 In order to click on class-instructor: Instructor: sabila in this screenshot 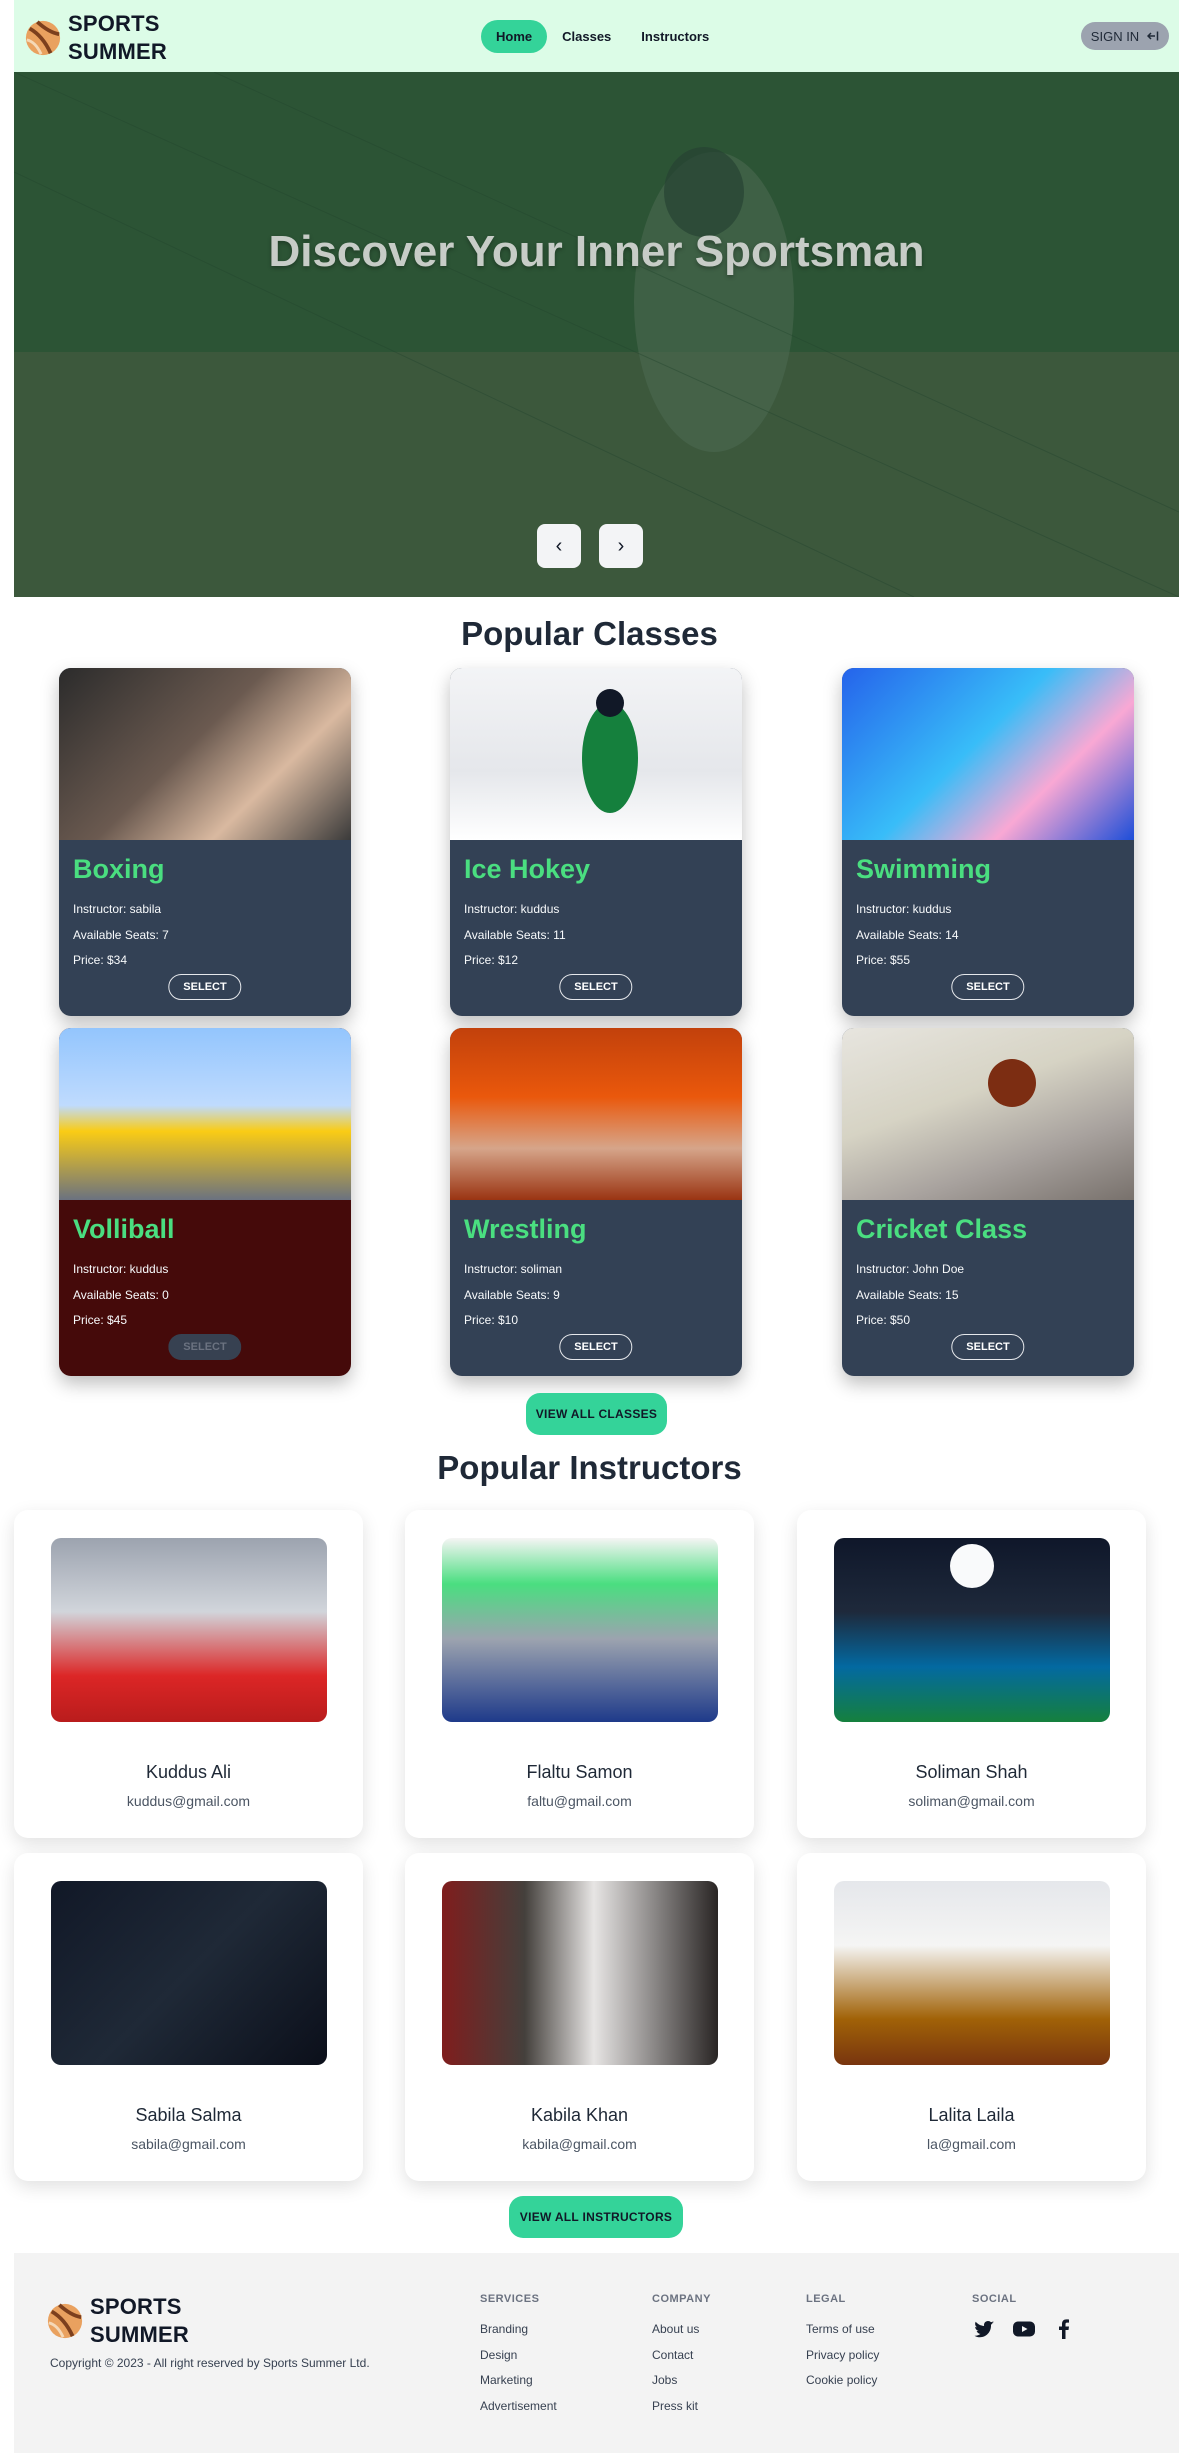, I will do `click(117, 909)`.